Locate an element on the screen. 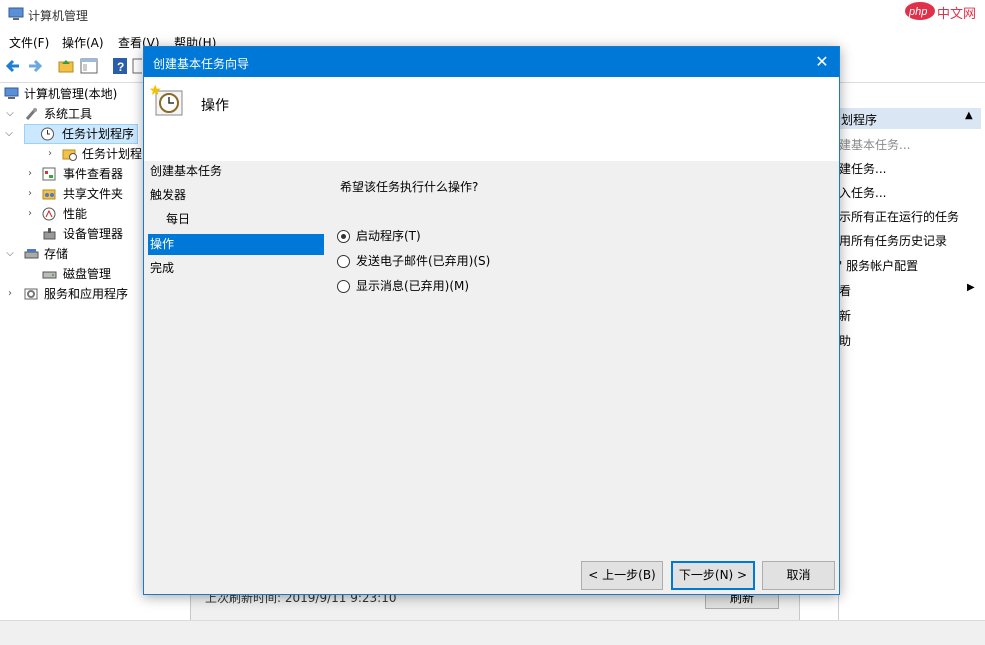 The width and height of the screenshot is (985, 645). window-titlebar: 计算机管理 php 中文网 is located at coordinates (492, 15).